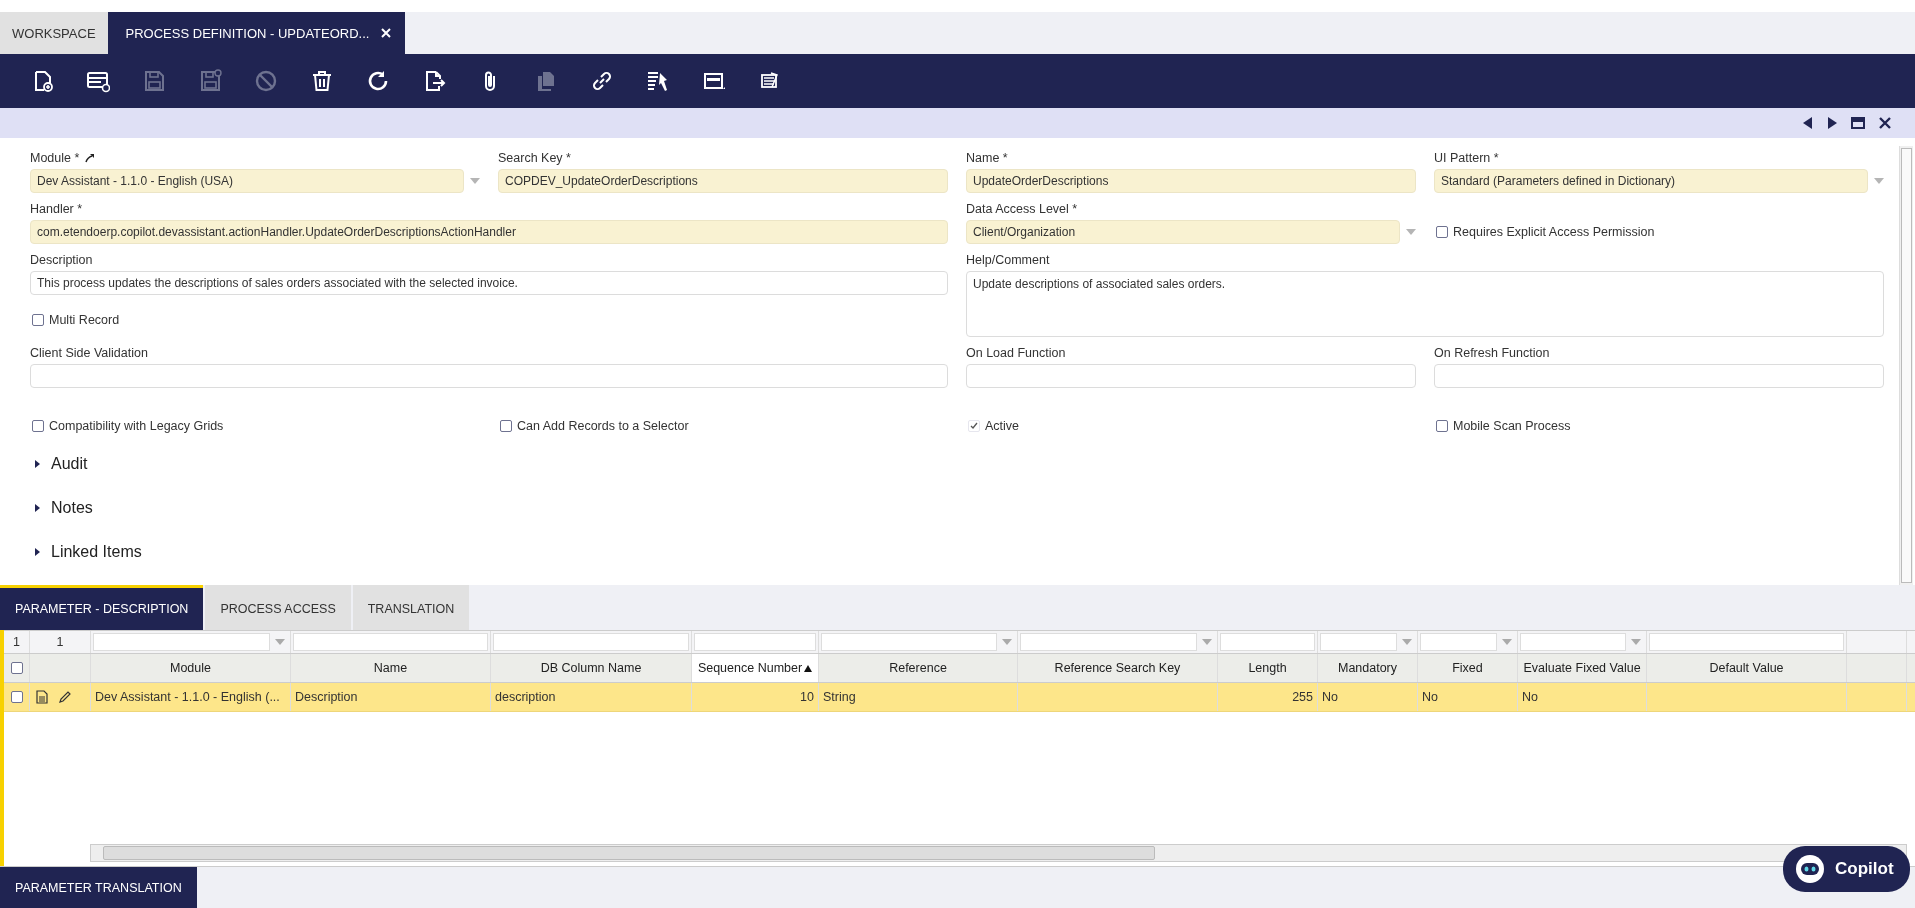  I want to click on input-field: COPDEV_UpdateOrderDescriptions, so click(723, 181).